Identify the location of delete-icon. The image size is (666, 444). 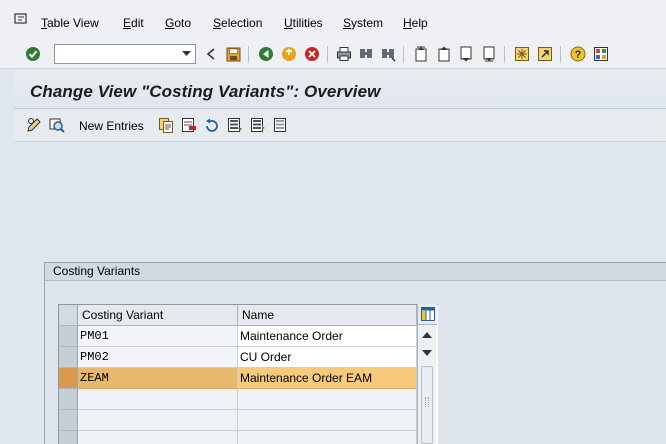
(189, 125).